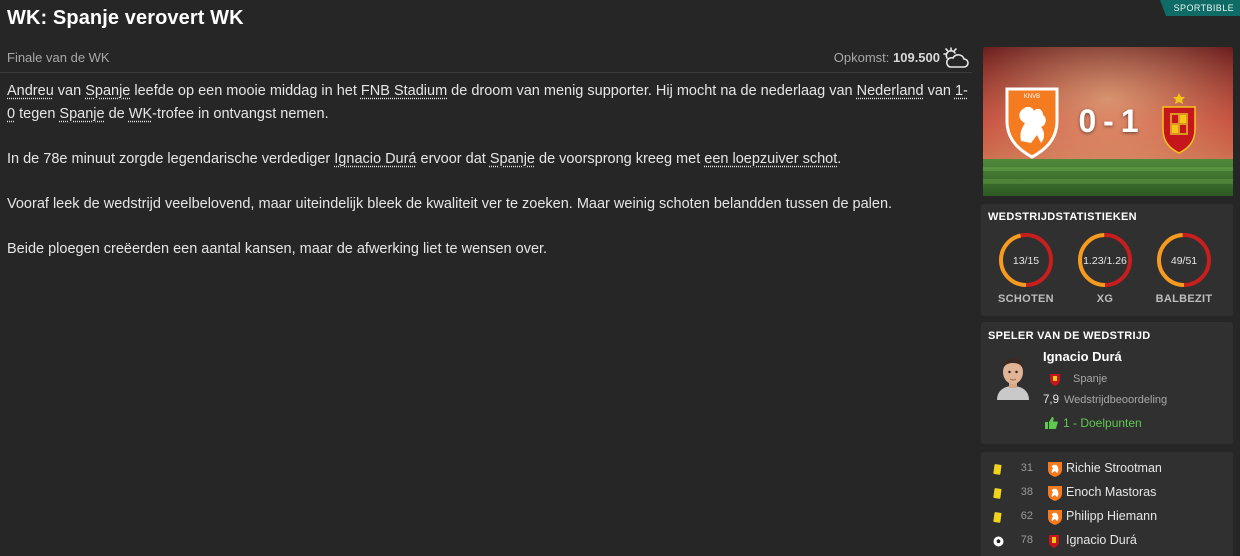 Image resolution: width=1240 pixels, height=556 pixels. What do you see at coordinates (1102, 423) in the screenshot?
I see `potm-goals: 1 - Doelpunten` at bounding box center [1102, 423].